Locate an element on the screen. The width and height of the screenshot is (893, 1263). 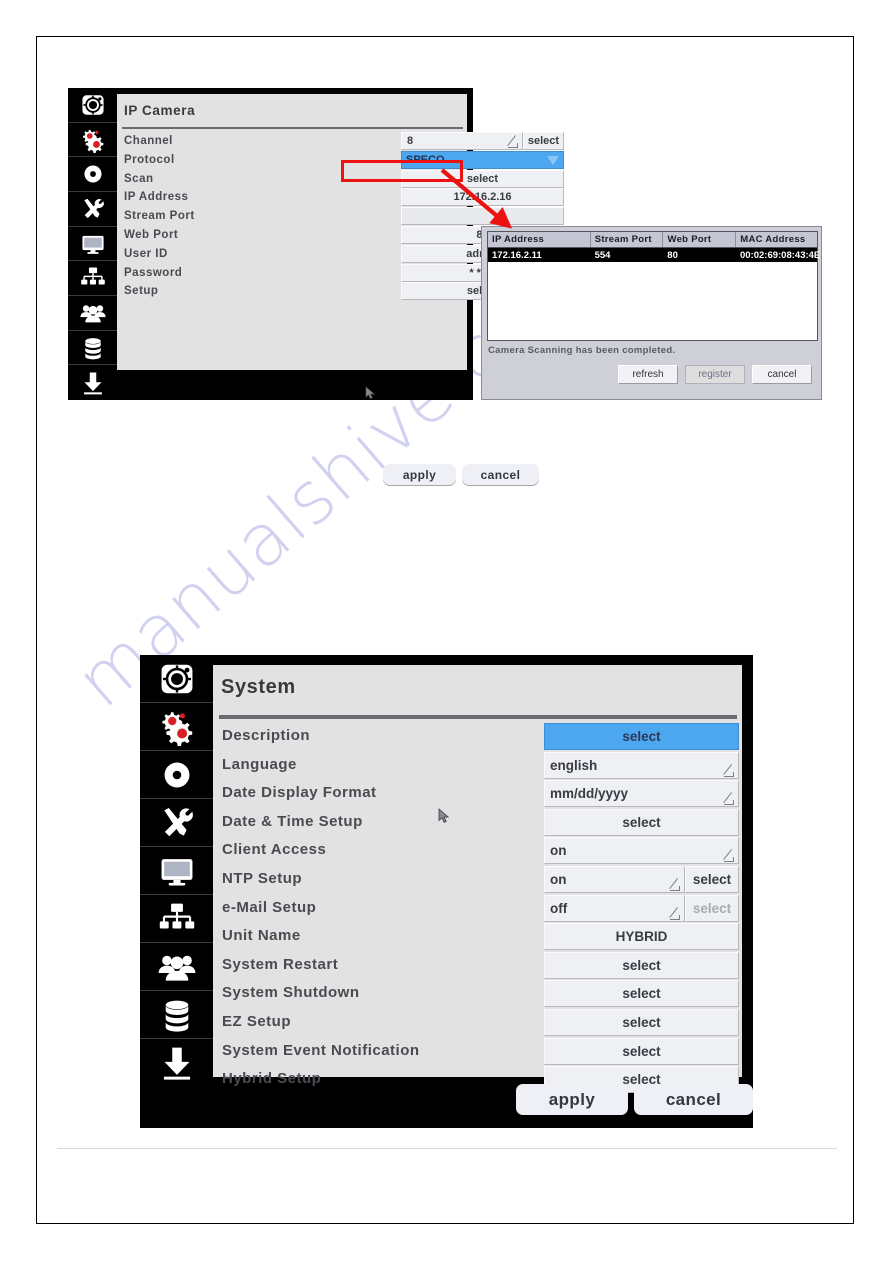
row-value-control: HYBRID is located at coordinates (641, 937).